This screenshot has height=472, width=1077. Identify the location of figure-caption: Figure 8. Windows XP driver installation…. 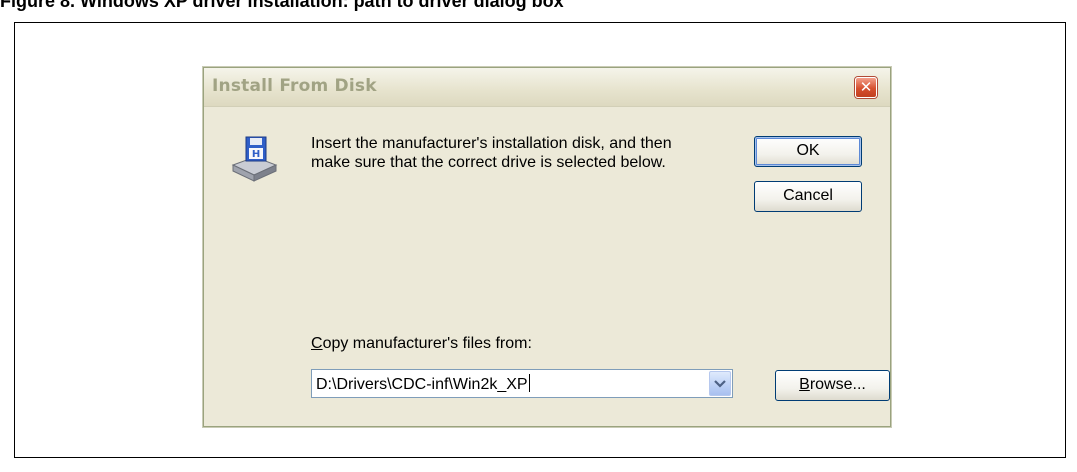
(282, 5).